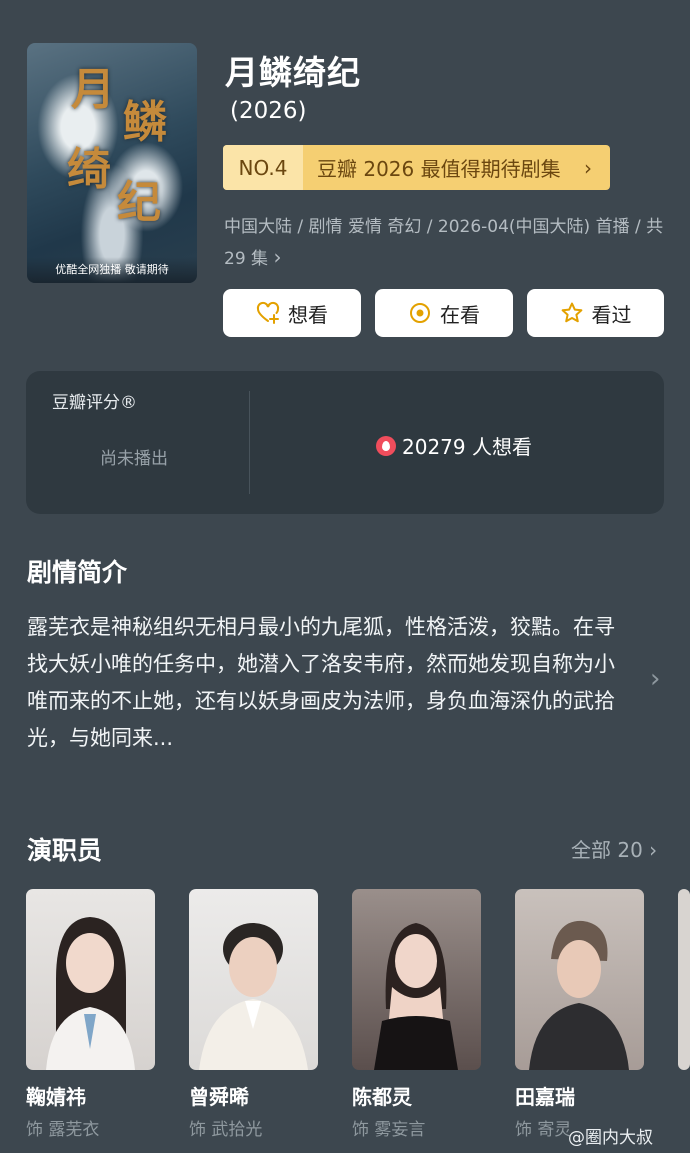 This screenshot has width=690, height=1153. What do you see at coordinates (112, 270) in the screenshot?
I see `poster-caption: 优酷全网独播 敬请期待` at bounding box center [112, 270].